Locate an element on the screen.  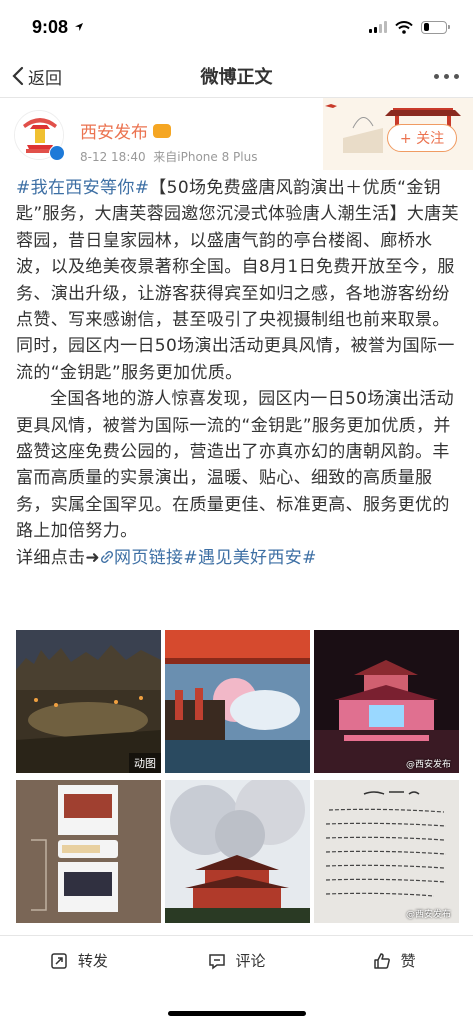
night-city-image is located at coordinates (88, 701).